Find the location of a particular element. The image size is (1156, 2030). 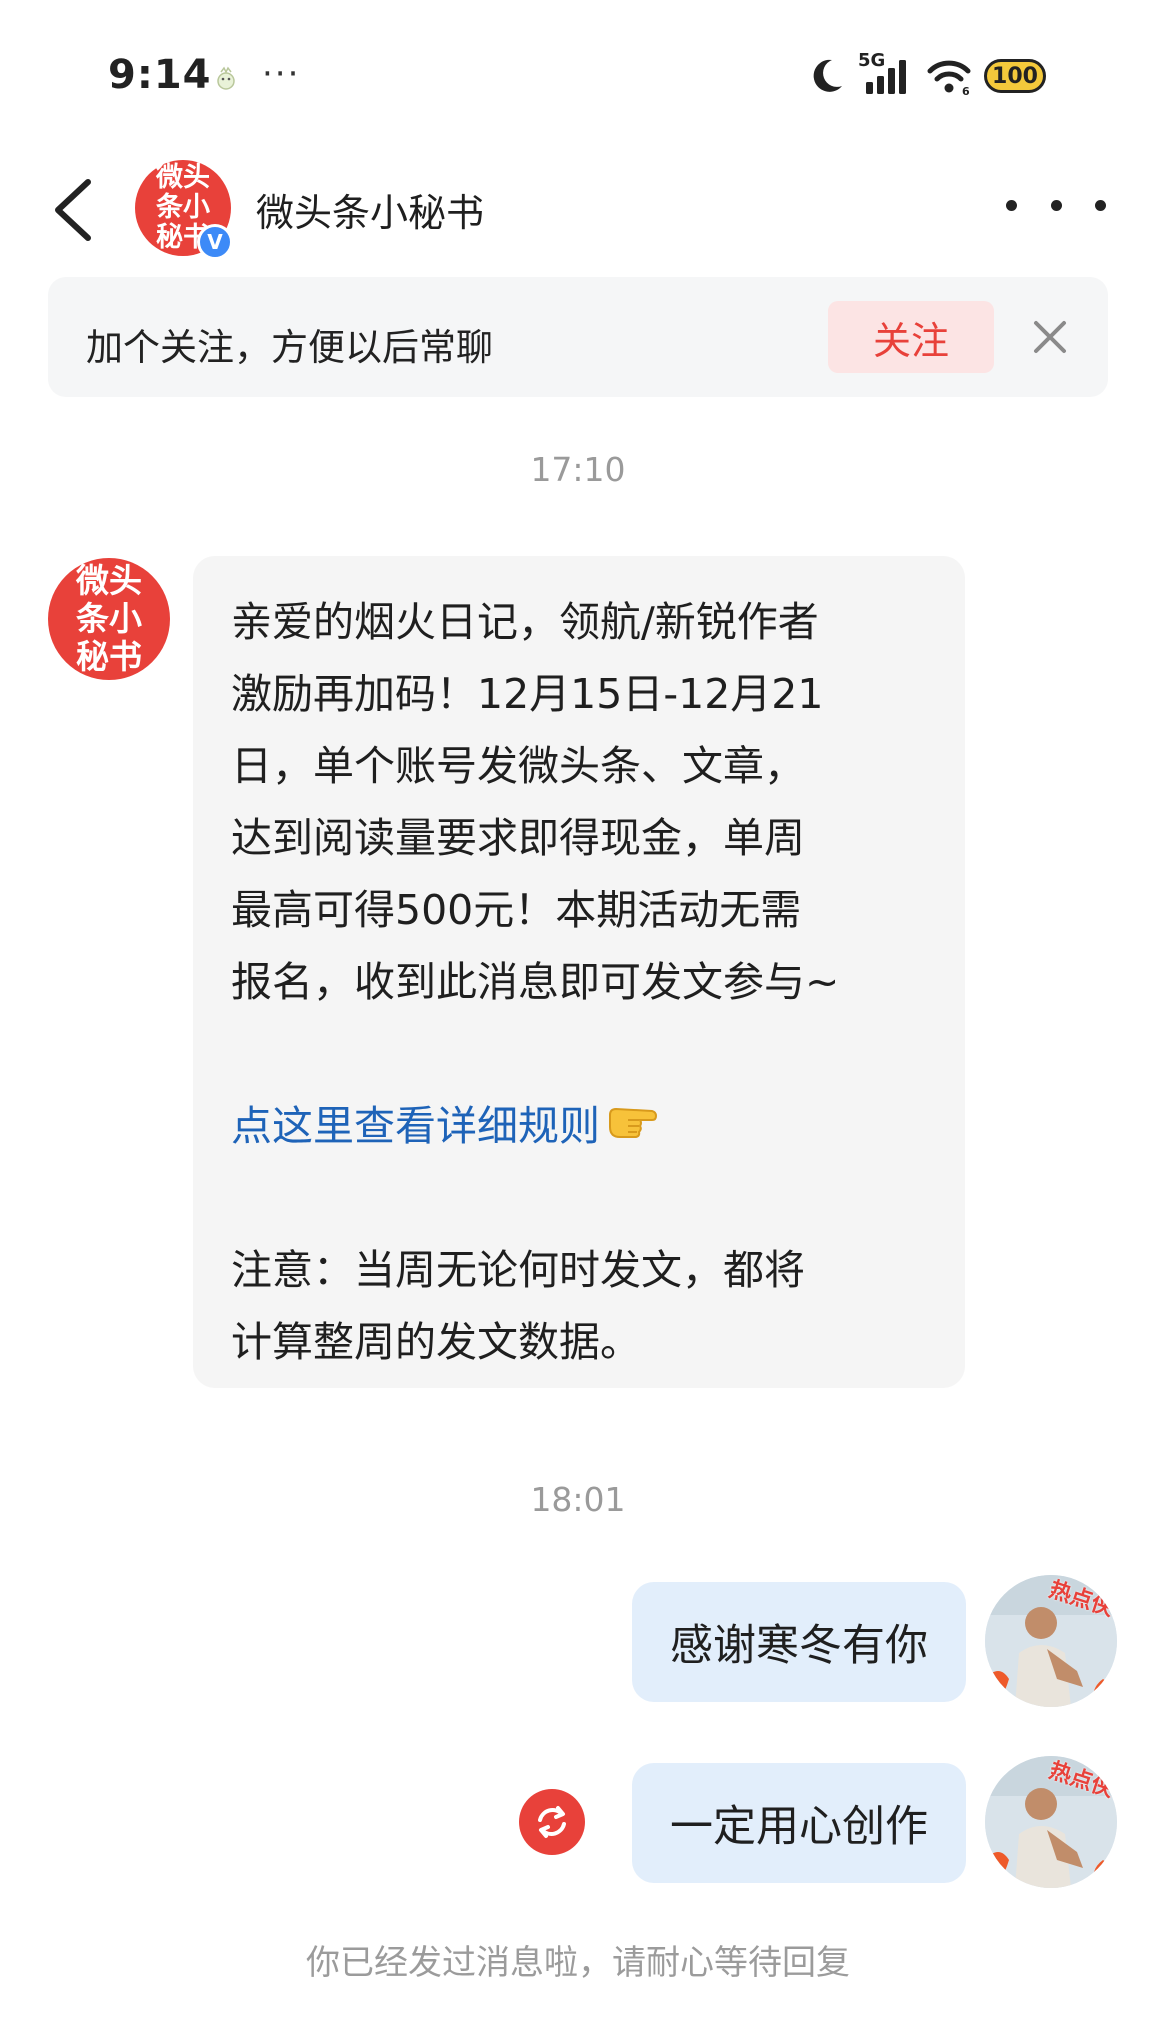

verified-badge: V is located at coordinates (215, 242).